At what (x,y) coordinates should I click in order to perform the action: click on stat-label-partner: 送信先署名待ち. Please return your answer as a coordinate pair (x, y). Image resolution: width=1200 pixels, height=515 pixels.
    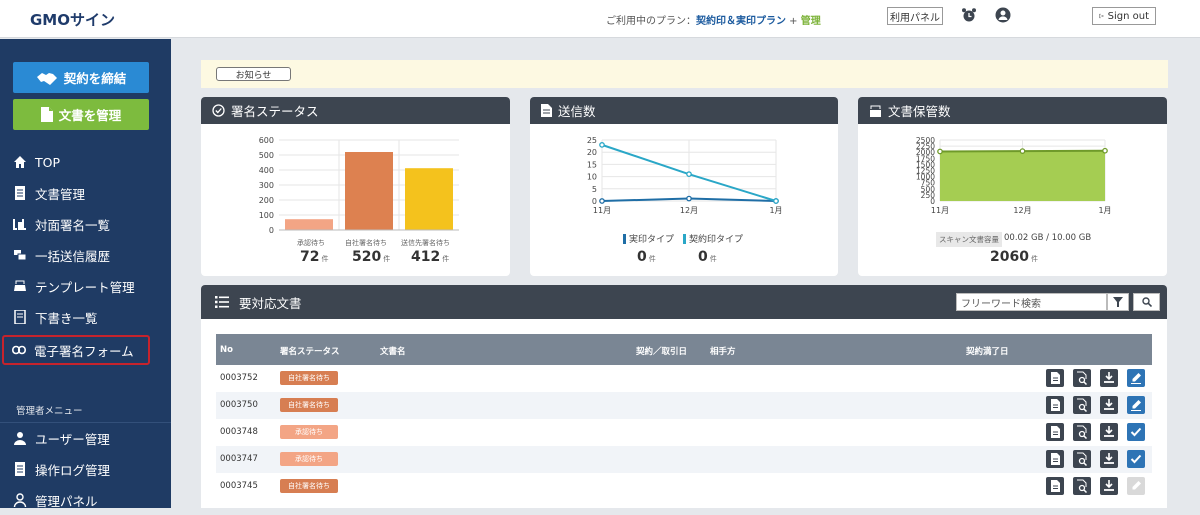
    Looking at the image, I should click on (425, 243).